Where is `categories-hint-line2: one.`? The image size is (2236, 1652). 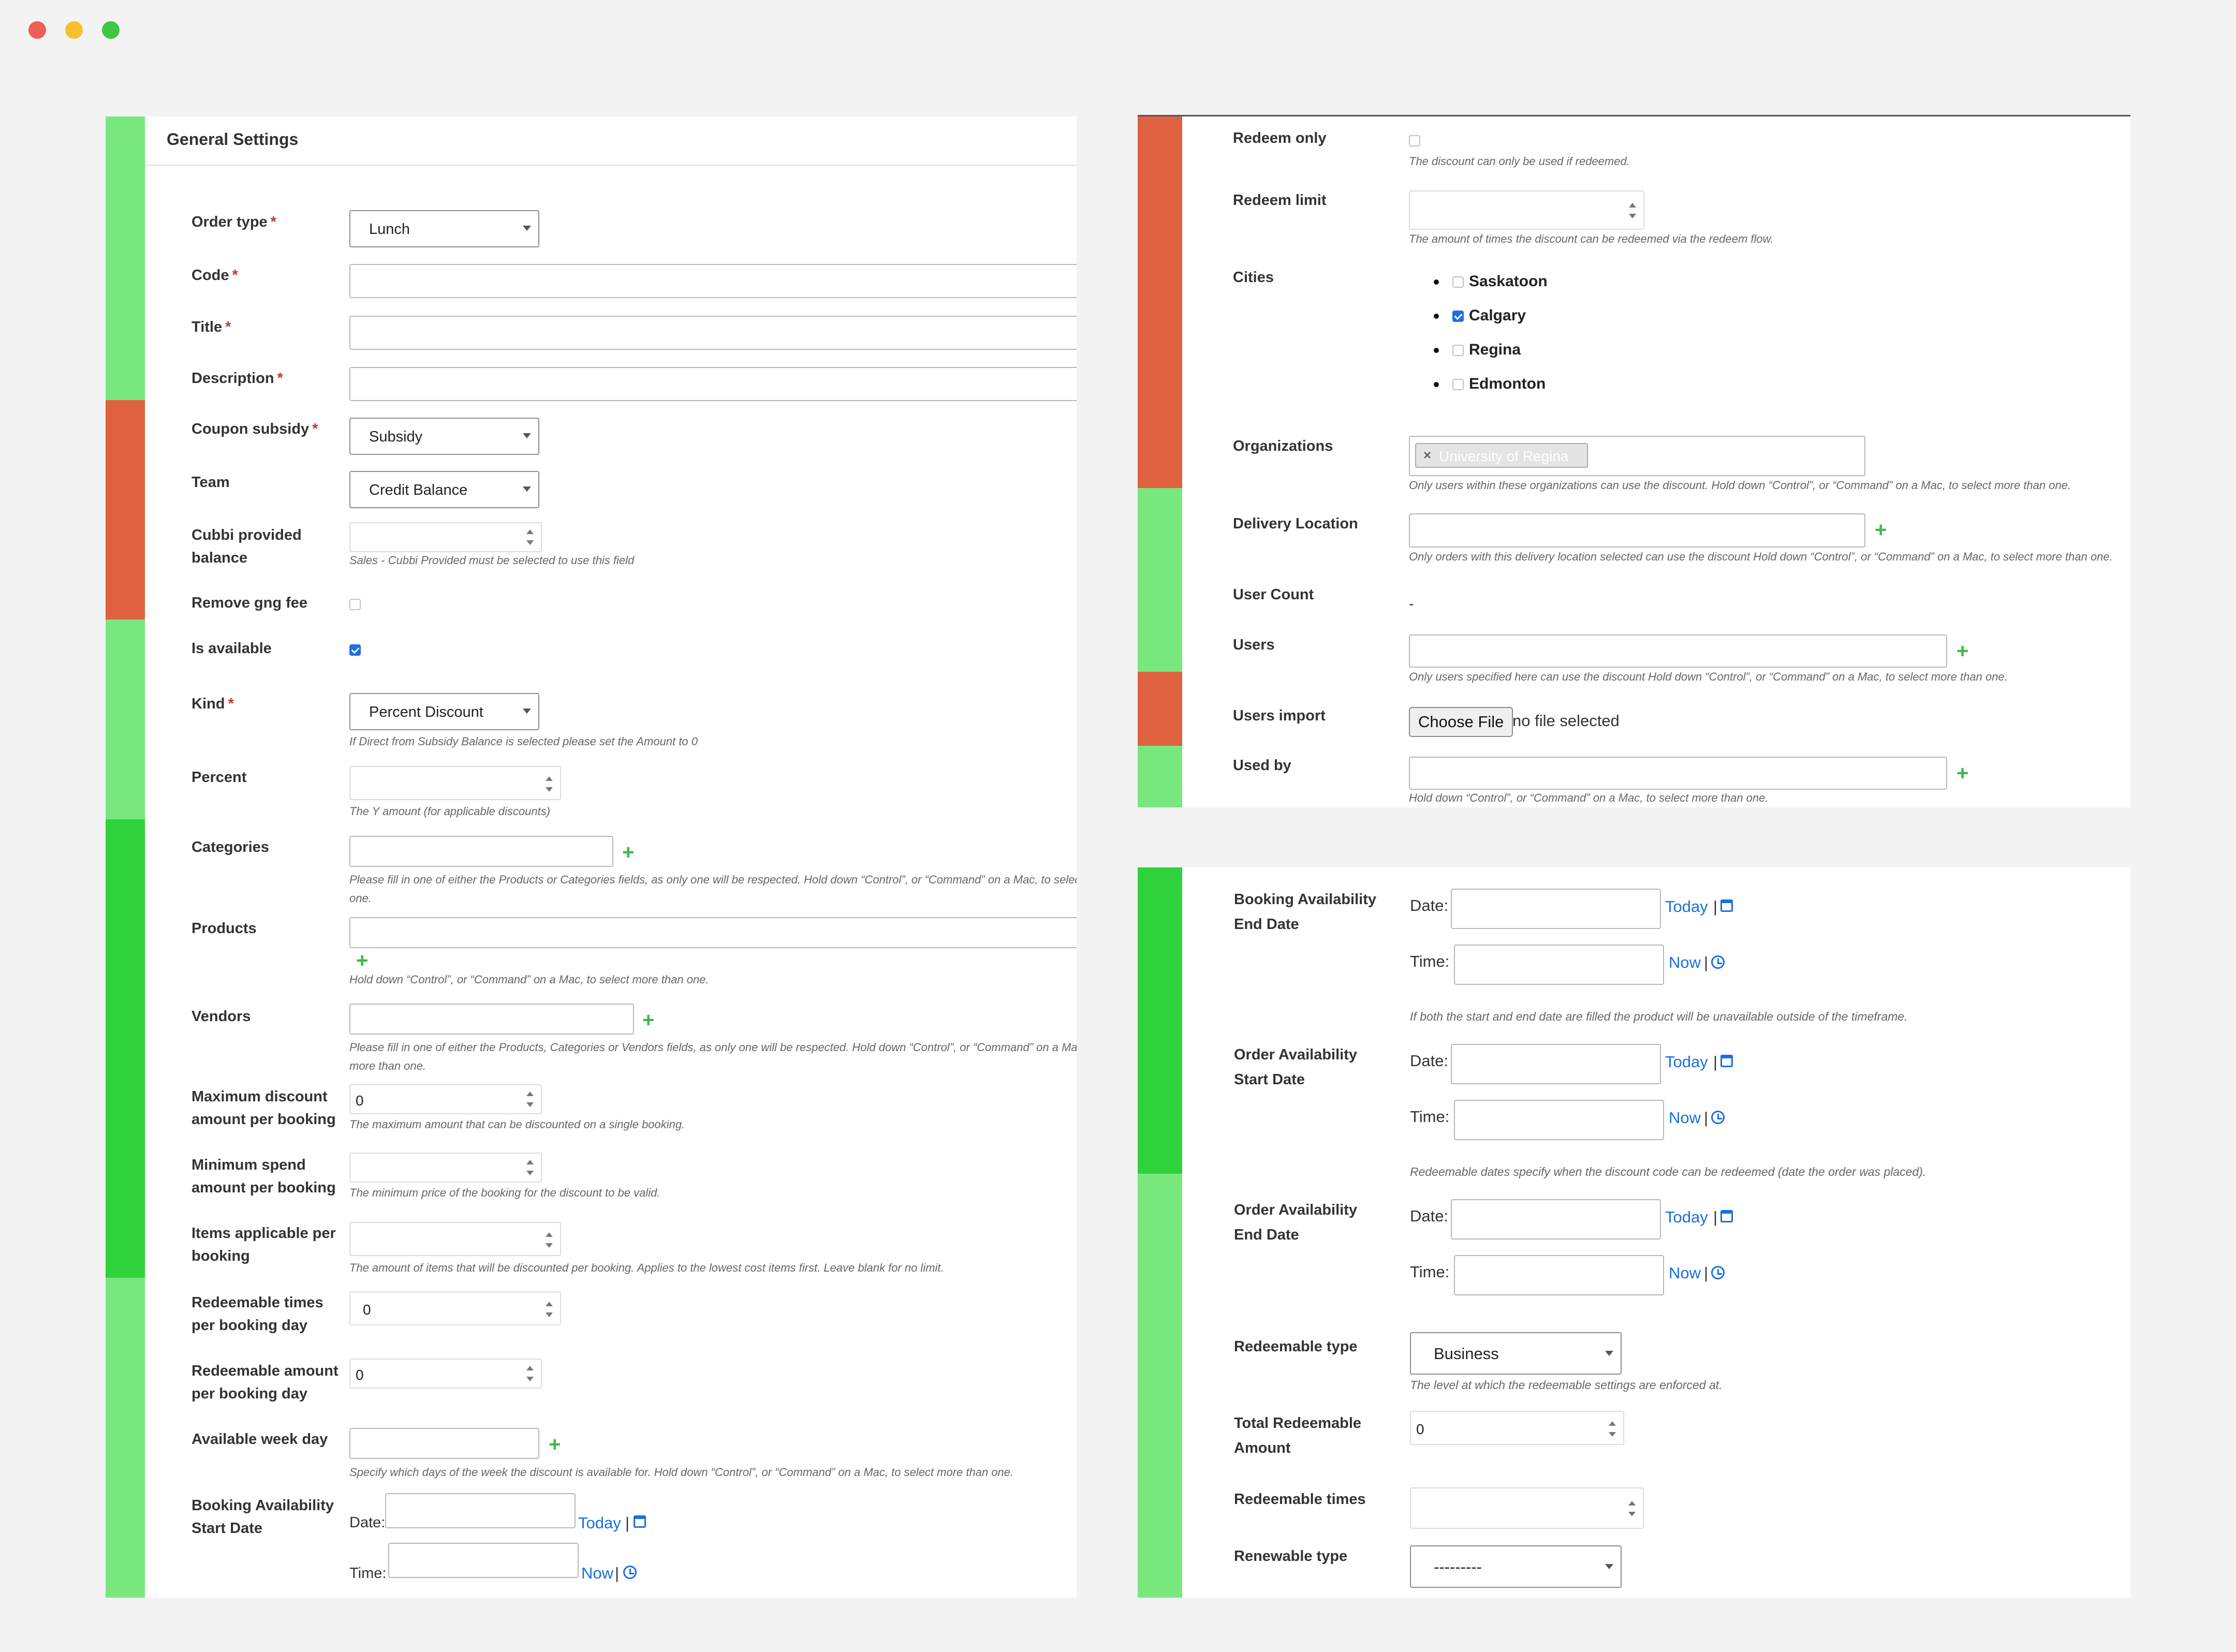
categories-hint-line2: one. is located at coordinates (360, 899).